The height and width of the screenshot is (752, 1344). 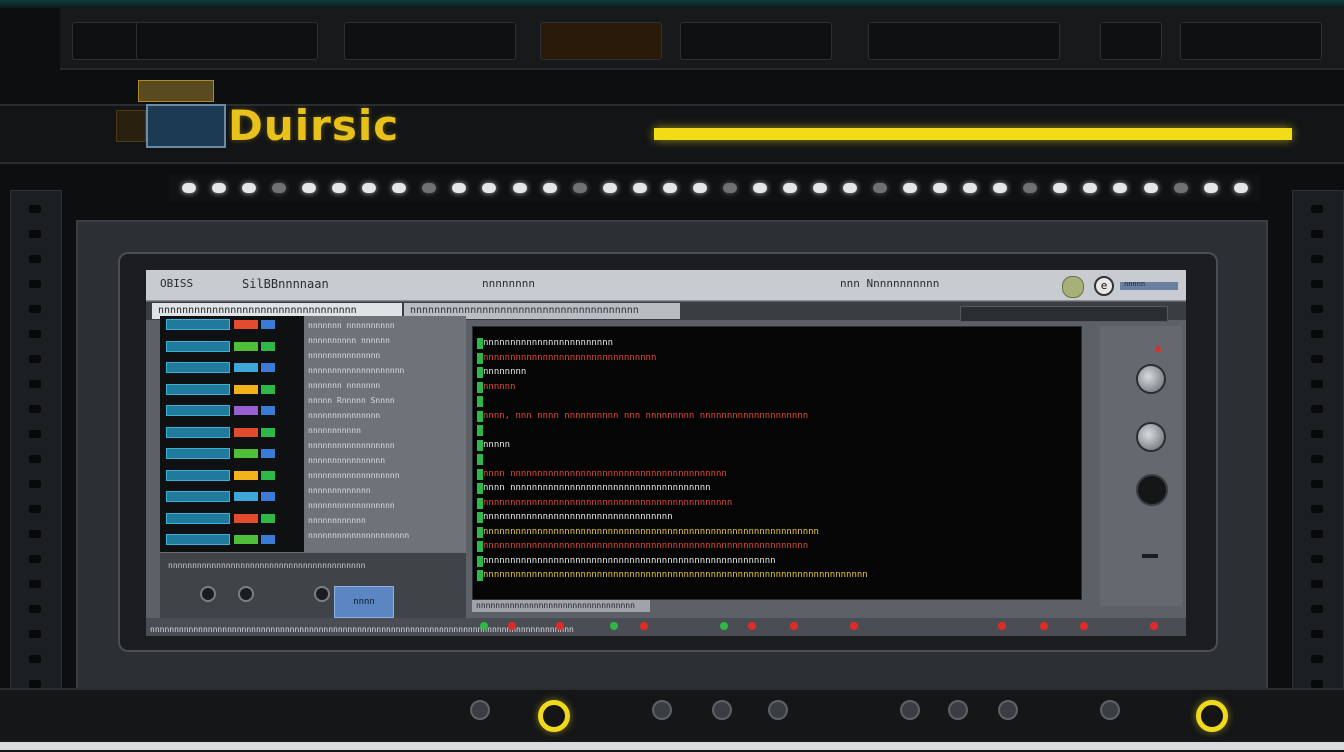 What do you see at coordinates (1073, 287) in the screenshot?
I see `window-minimize-button` at bounding box center [1073, 287].